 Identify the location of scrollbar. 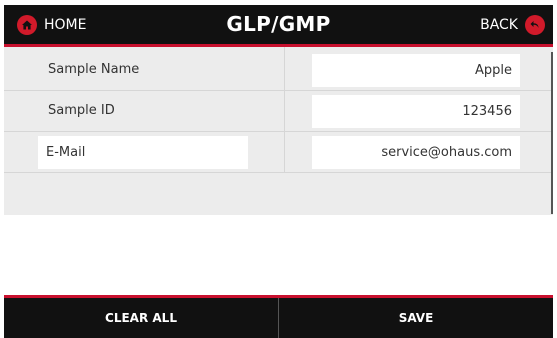
(552, 133).